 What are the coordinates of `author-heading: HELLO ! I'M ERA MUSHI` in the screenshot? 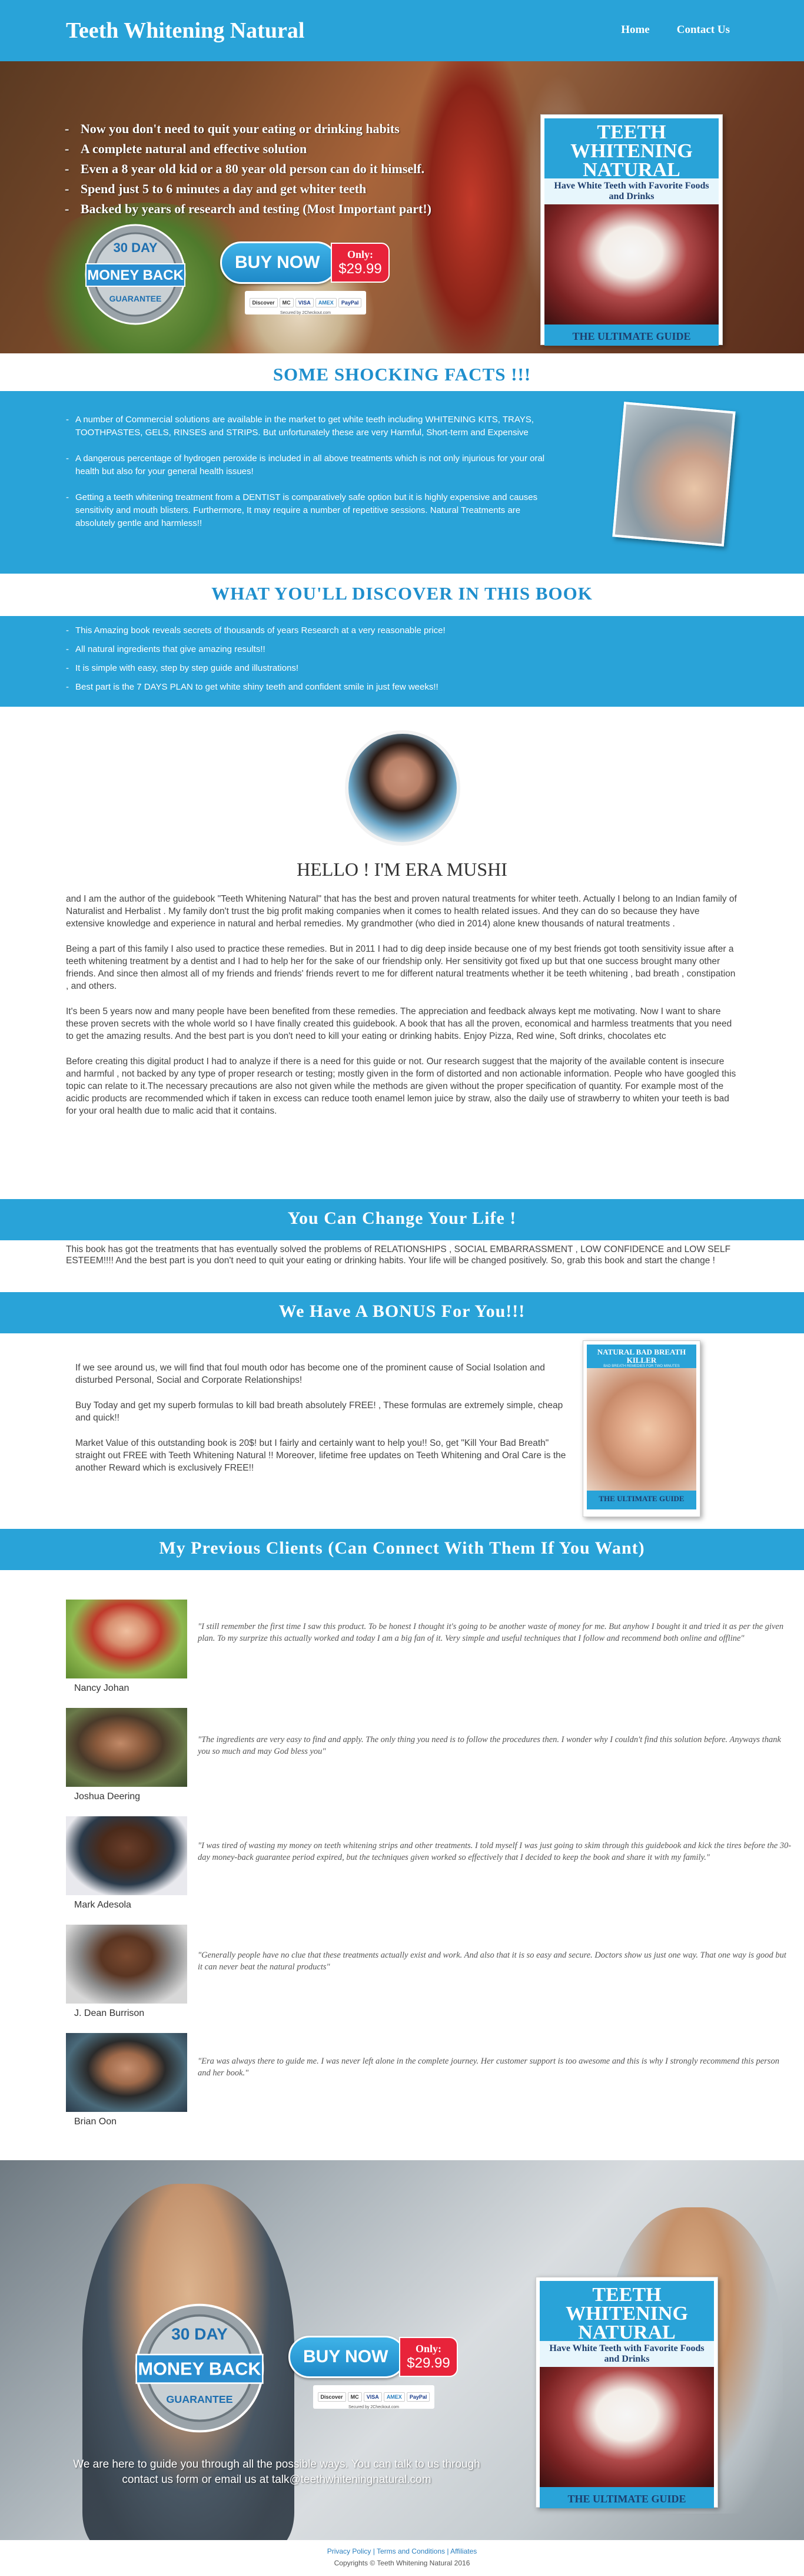 It's located at (402, 869).